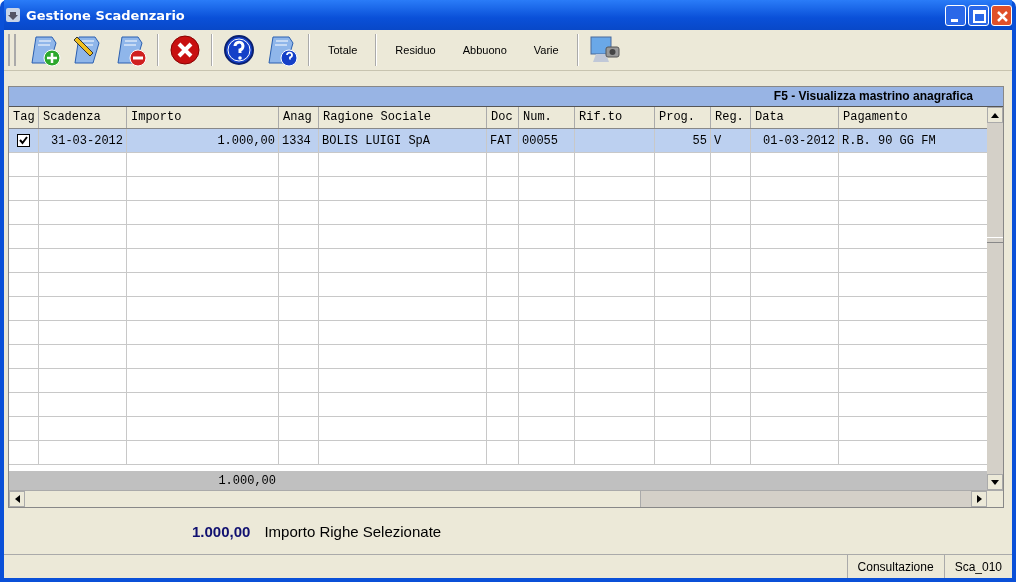 The width and height of the screenshot is (1016, 582). I want to click on table-cell: 31-03-2012, so click(83, 141).